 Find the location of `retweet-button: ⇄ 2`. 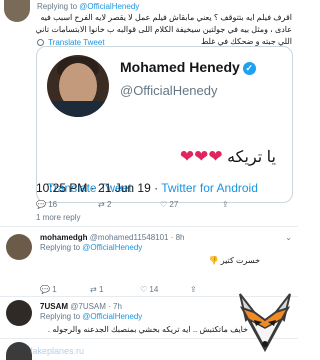

retweet-button: ⇄ 2 is located at coordinates (104, 204).